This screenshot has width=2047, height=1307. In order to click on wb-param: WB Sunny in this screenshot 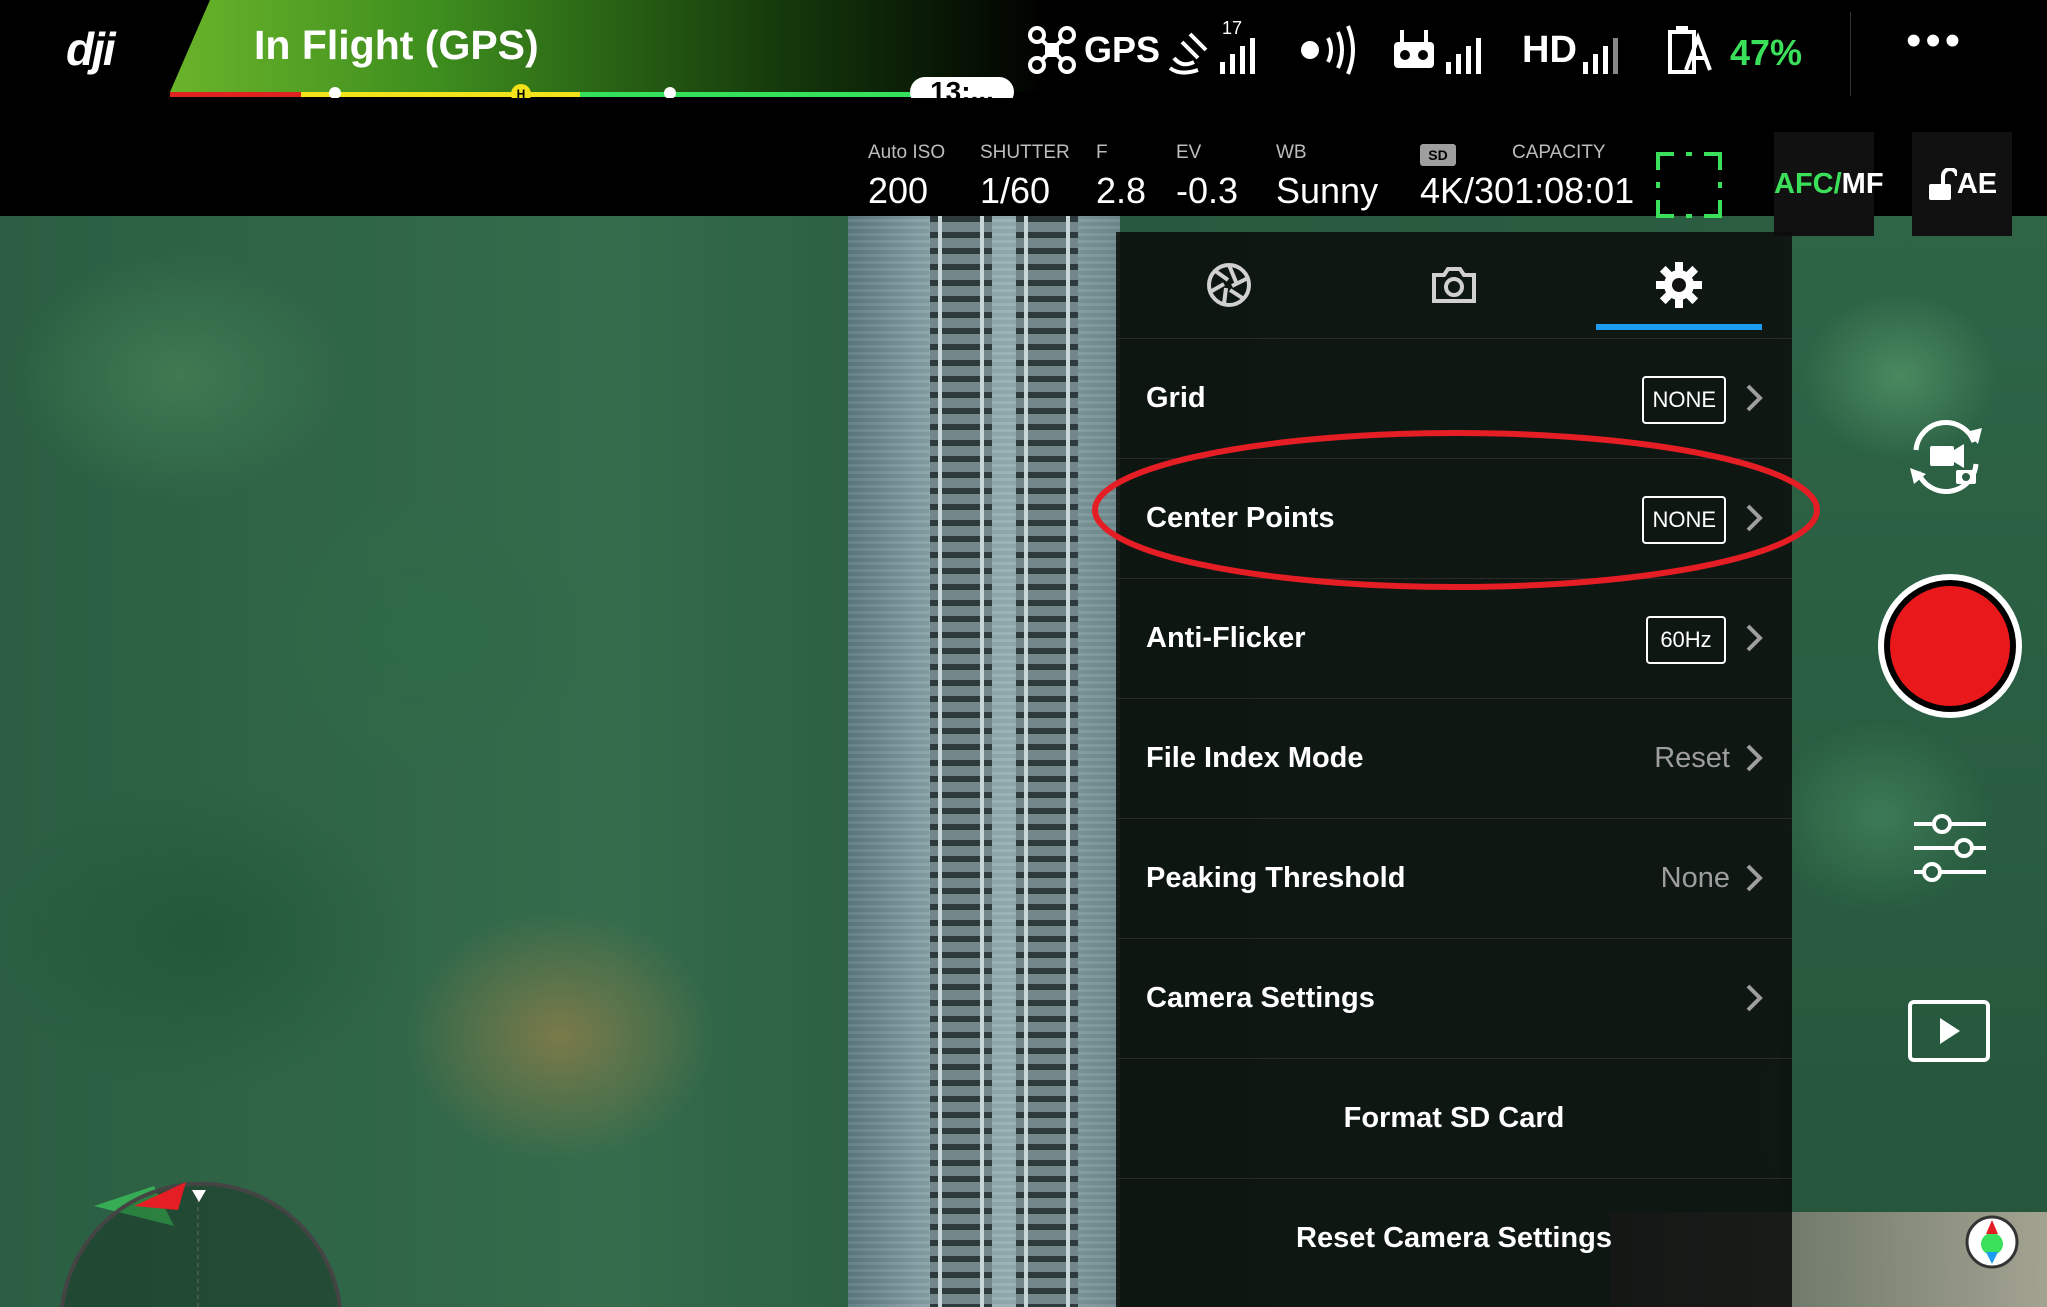, I will do `click(1327, 177)`.